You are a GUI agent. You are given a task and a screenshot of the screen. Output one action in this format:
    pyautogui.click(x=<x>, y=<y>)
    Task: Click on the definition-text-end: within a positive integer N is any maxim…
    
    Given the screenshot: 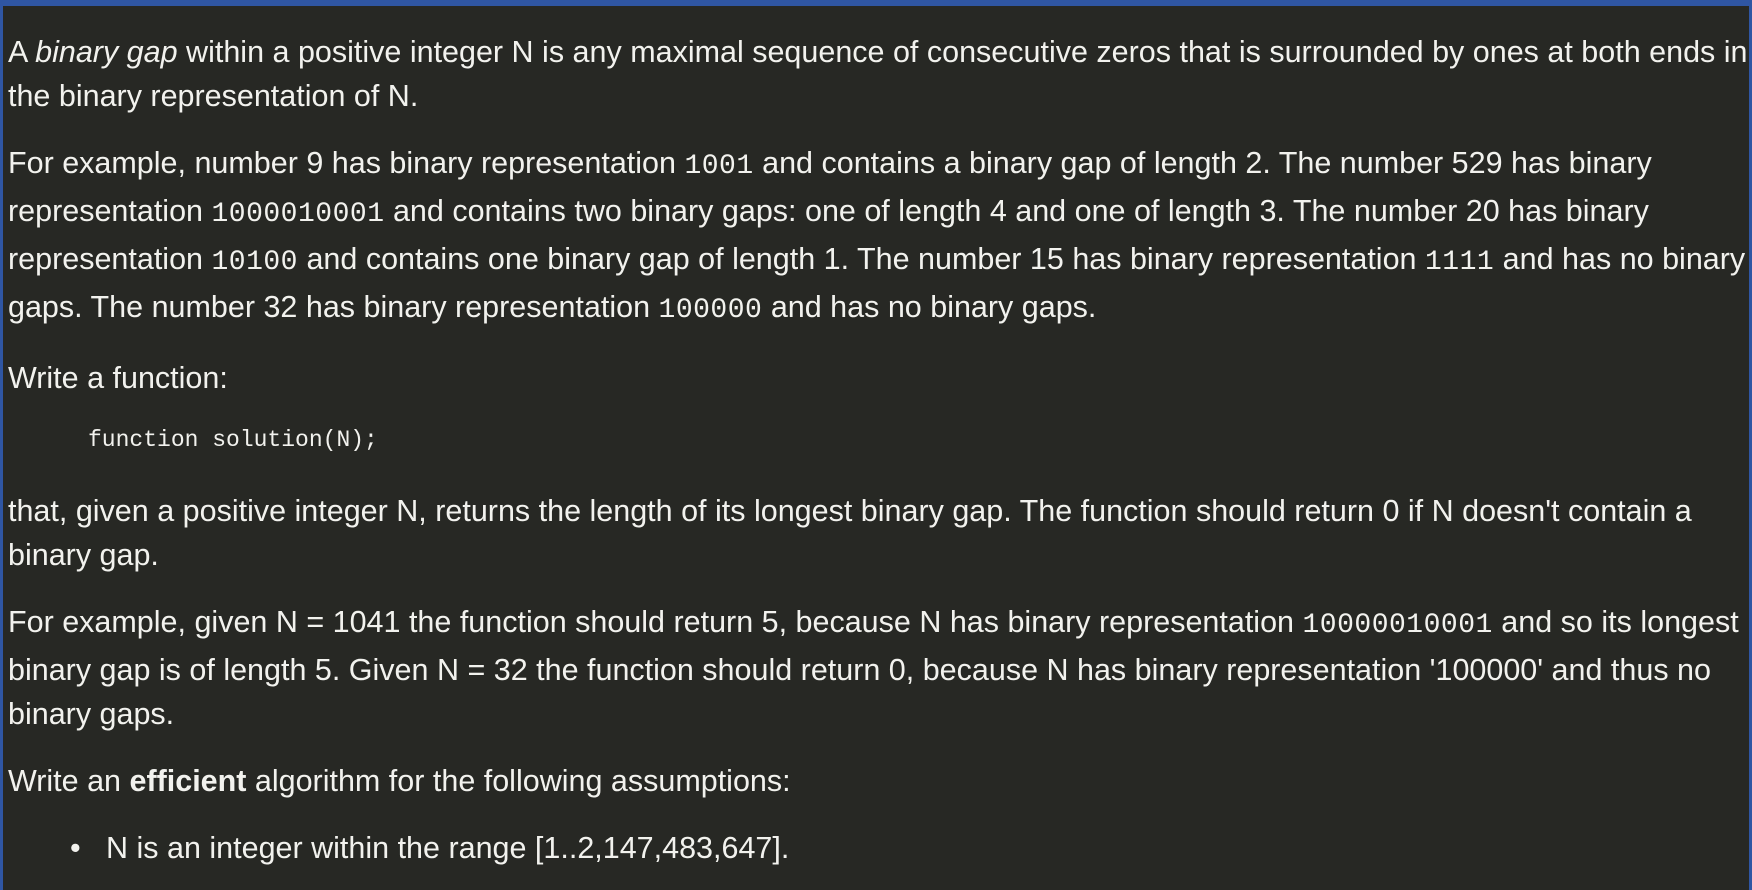 What is the action you would take?
    pyautogui.click(x=878, y=74)
    